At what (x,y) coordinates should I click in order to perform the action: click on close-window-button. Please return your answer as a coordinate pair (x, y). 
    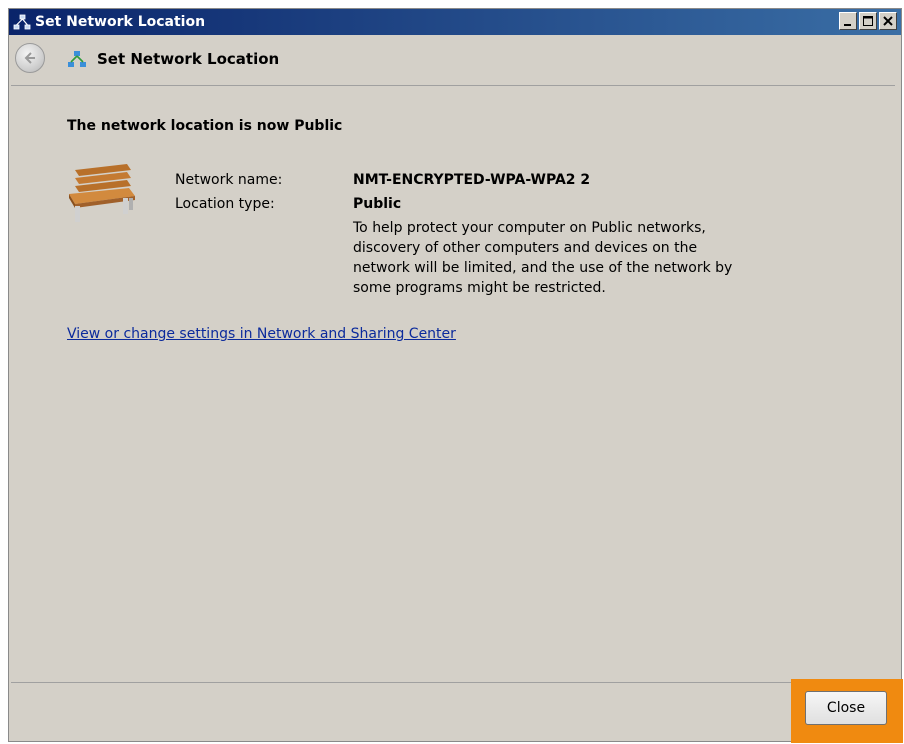
    Looking at the image, I should click on (888, 21).